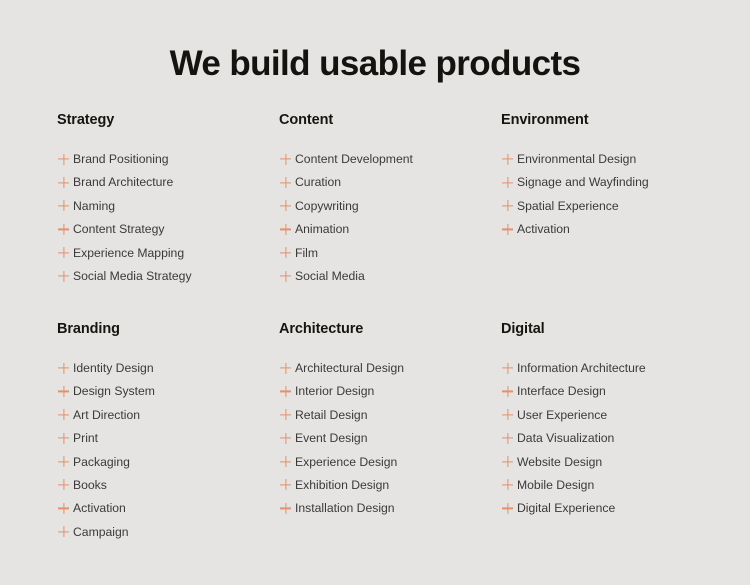  What do you see at coordinates (327, 205) in the screenshot?
I see `service-item-label: Copywriting` at bounding box center [327, 205].